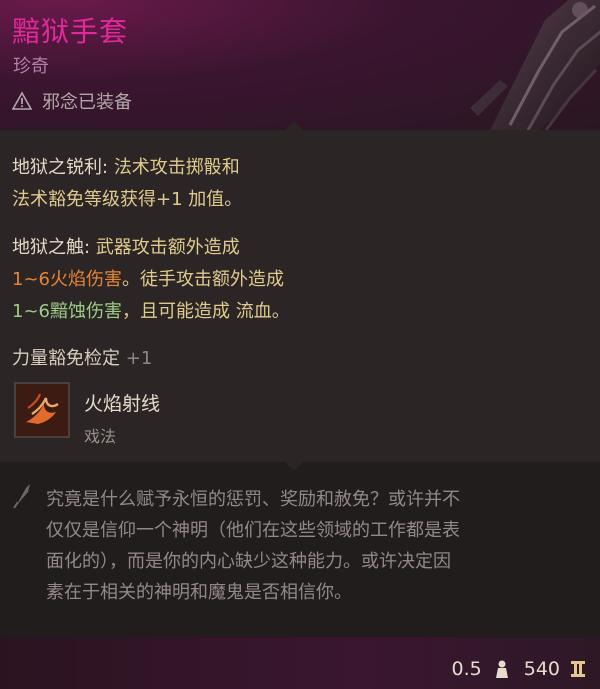 The width and height of the screenshot is (600, 689). Describe the element at coordinates (254, 311) in the screenshot. I see `bleeding-link: 流血` at that location.